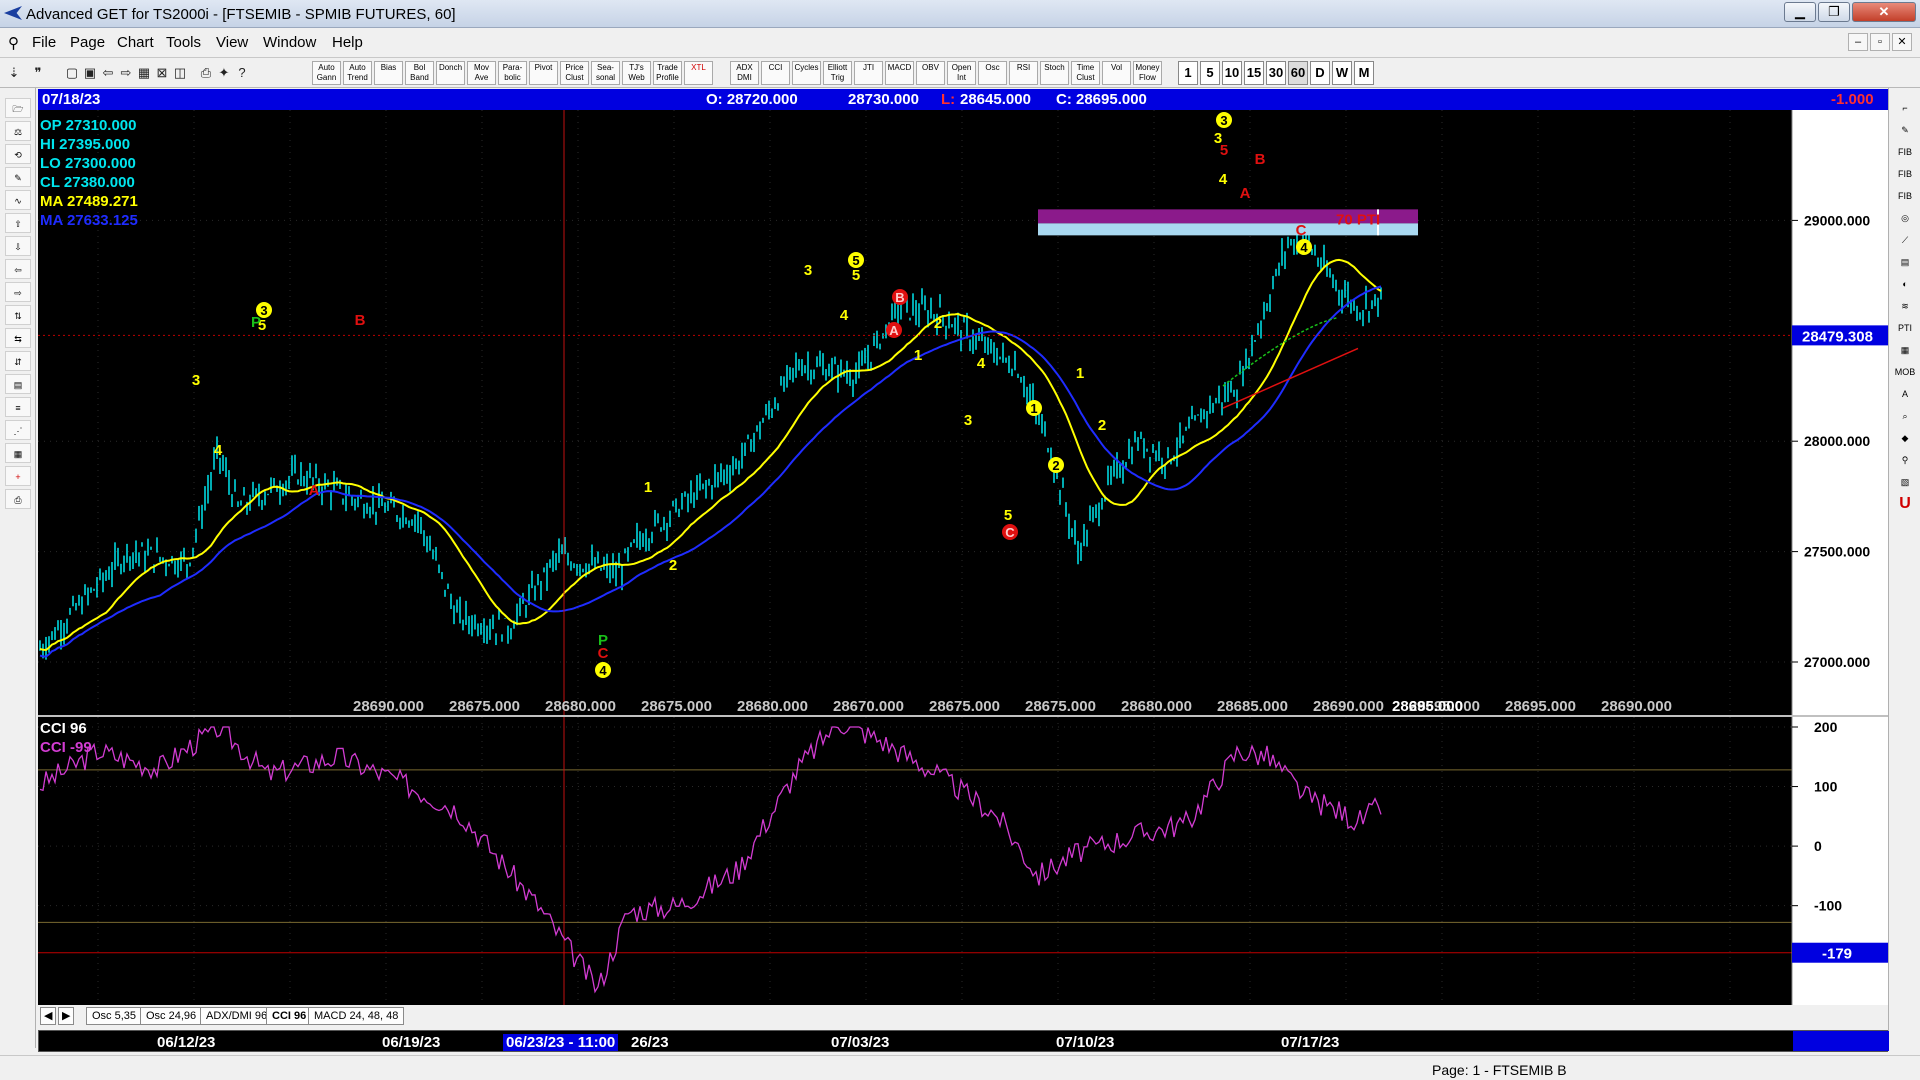  What do you see at coordinates (1188, 73) in the screenshot?
I see `timeframe-button: 1` at bounding box center [1188, 73].